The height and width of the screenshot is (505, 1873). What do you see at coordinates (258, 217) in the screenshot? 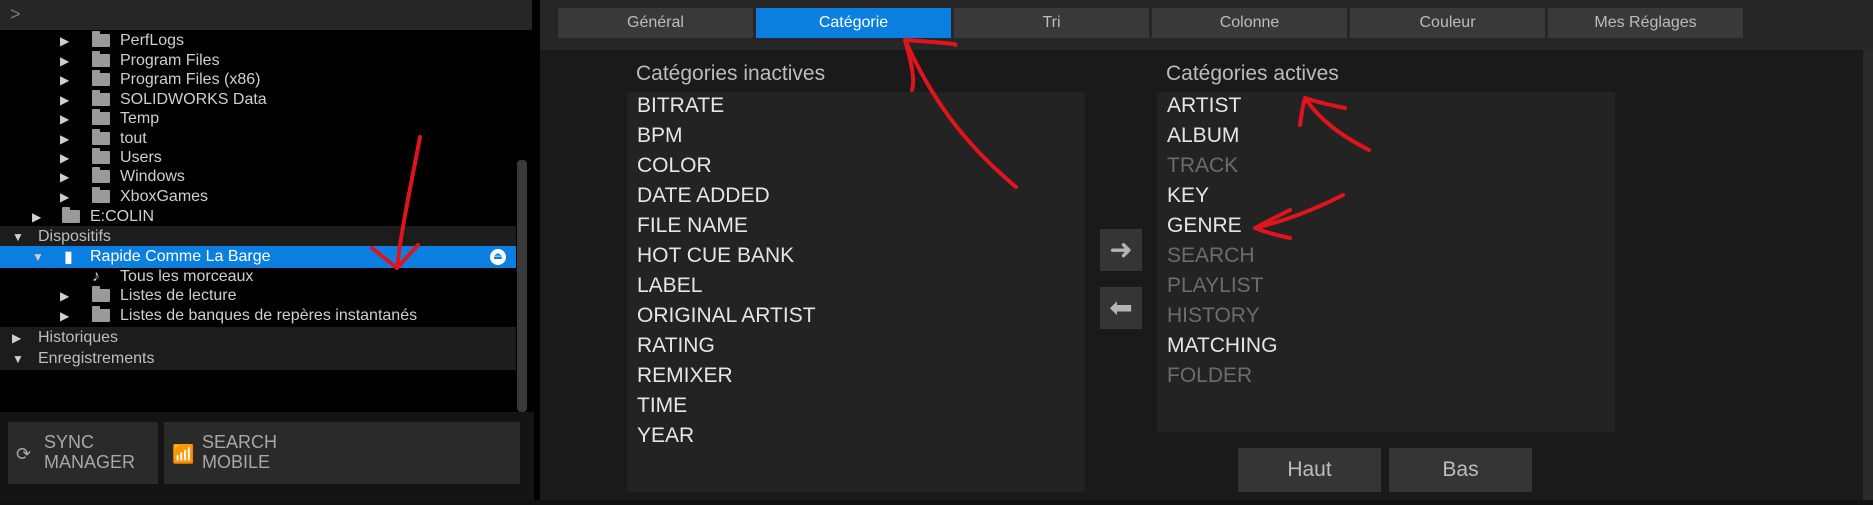
I see `tree-row: ▶ E:COLIN` at bounding box center [258, 217].